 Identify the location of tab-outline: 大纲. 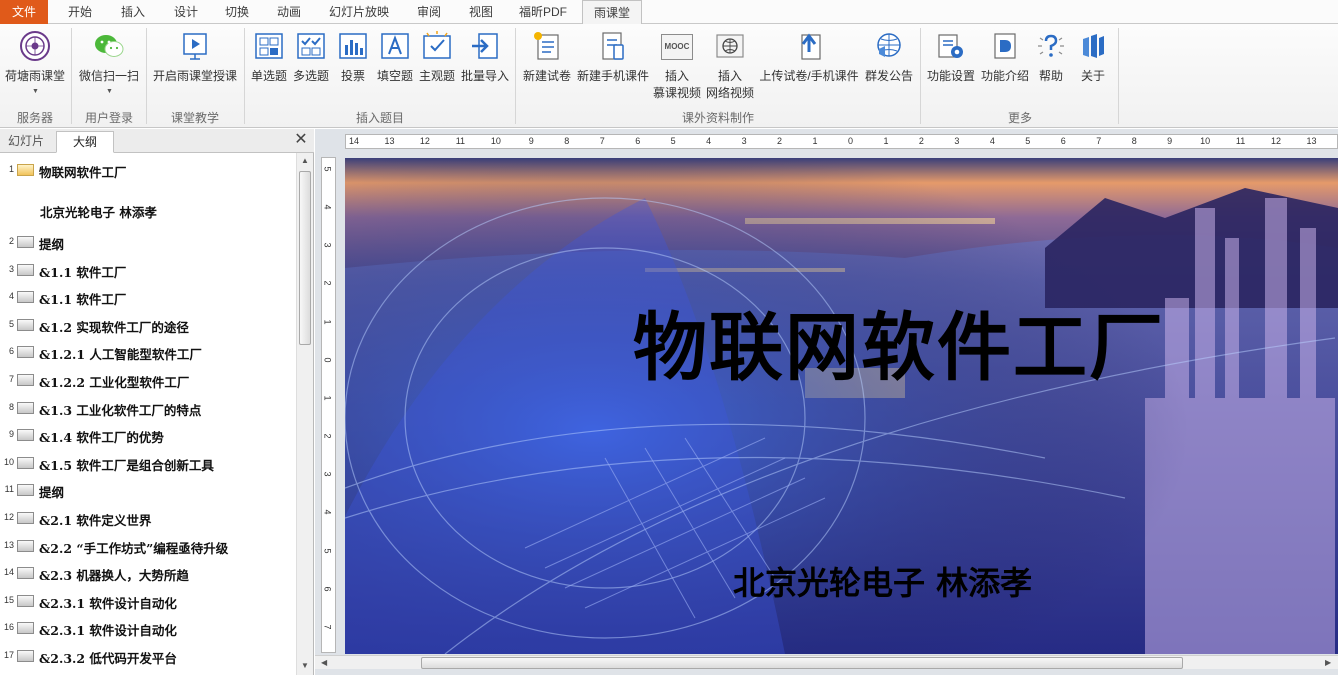
(85, 142).